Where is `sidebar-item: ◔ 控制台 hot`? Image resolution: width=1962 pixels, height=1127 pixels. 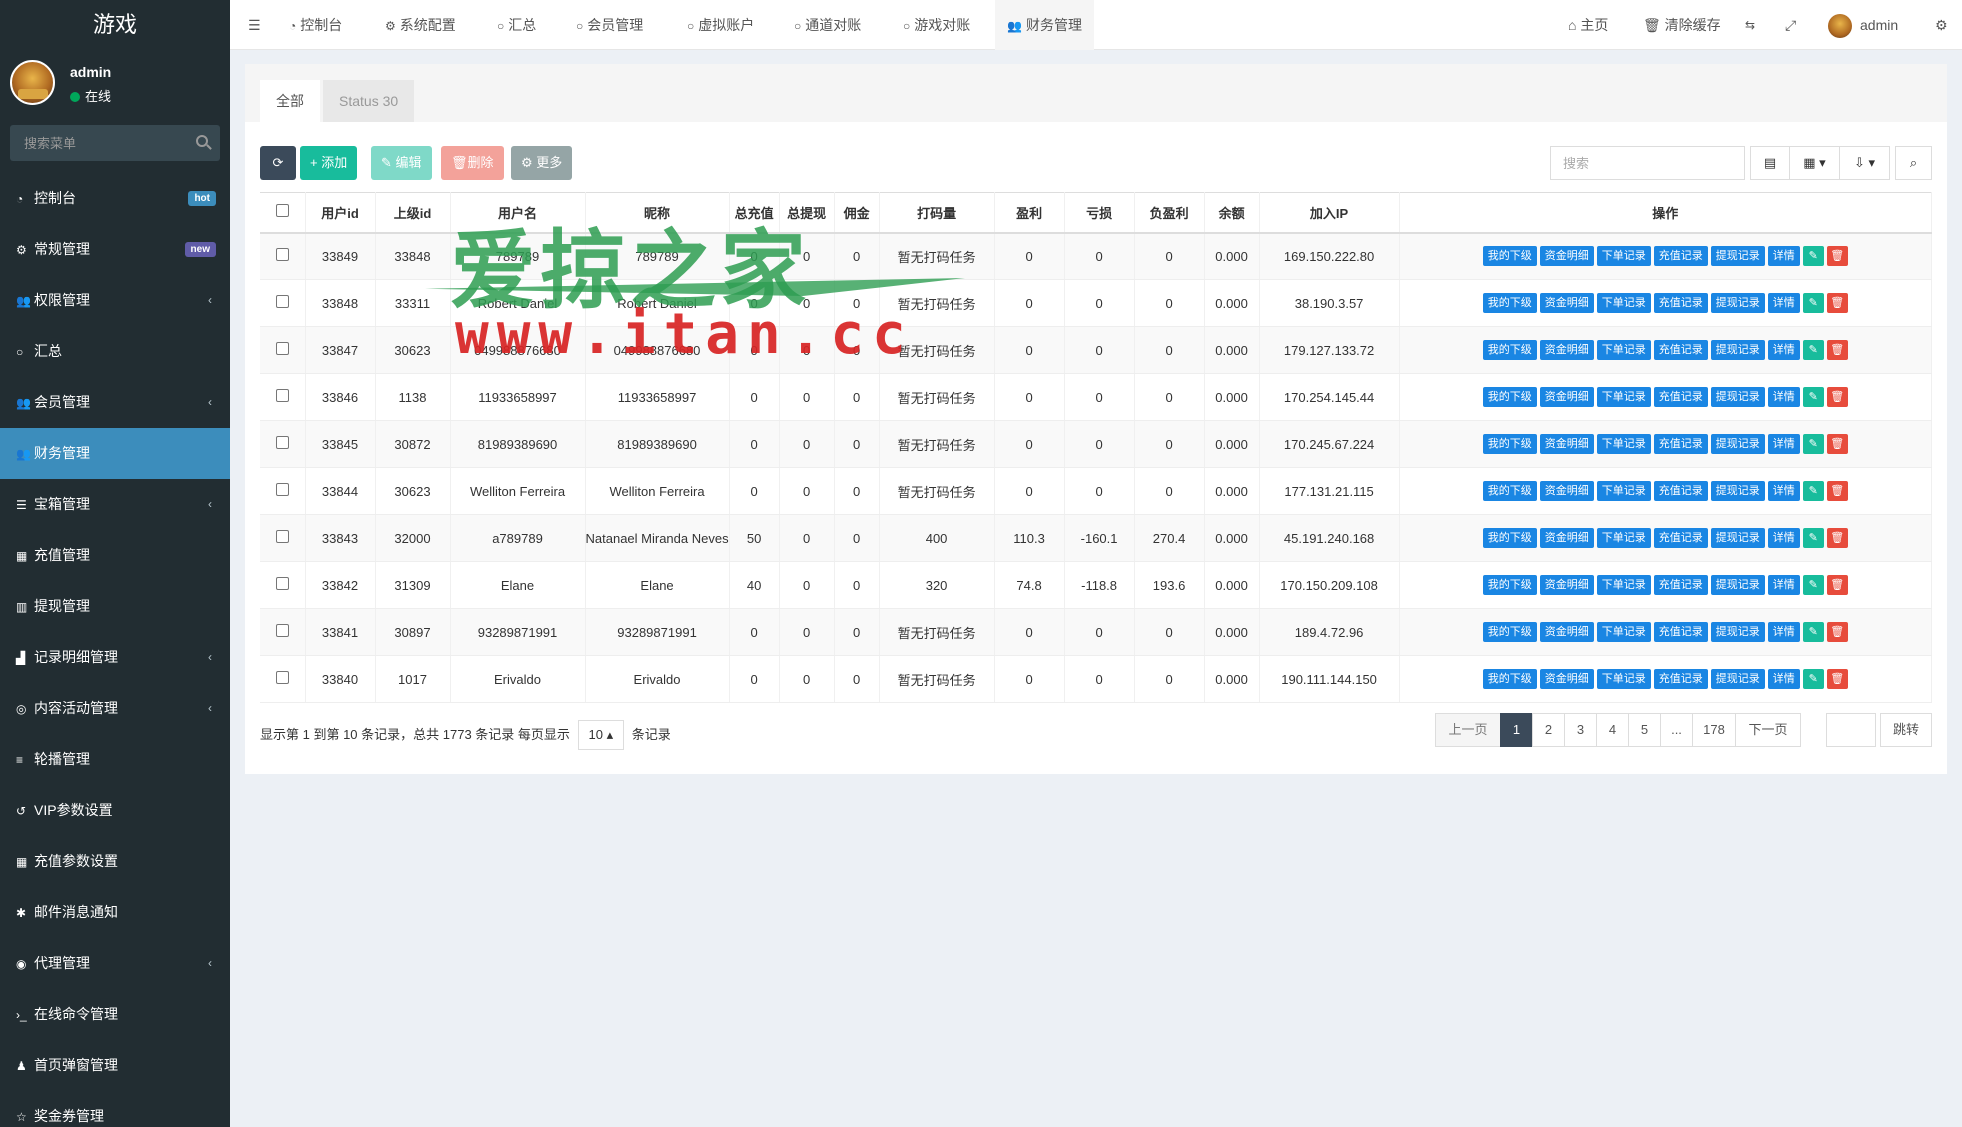 sidebar-item: ◔ 控制台 hot is located at coordinates (115, 198).